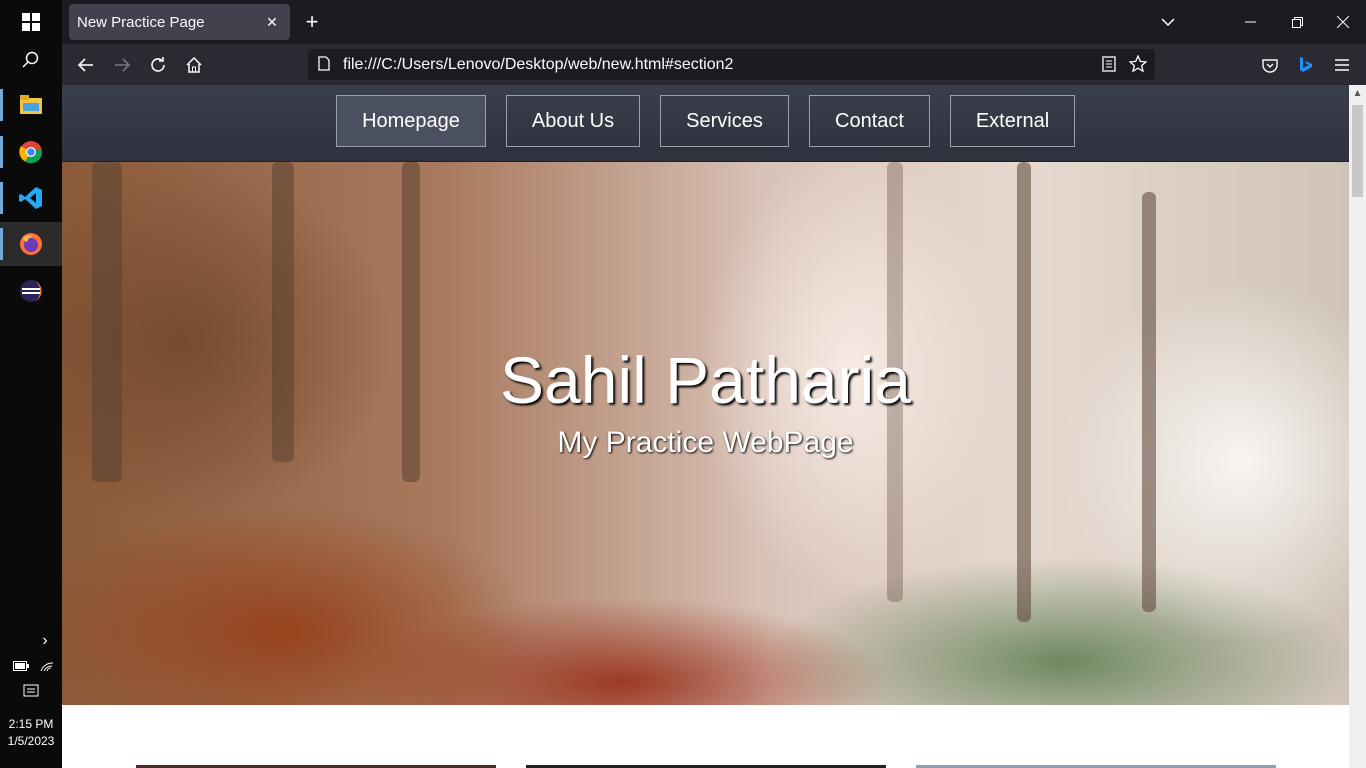  What do you see at coordinates (31, 384) in the screenshot?
I see `windows-taskbar: › 2:15 PM 1/5/2023` at bounding box center [31, 384].